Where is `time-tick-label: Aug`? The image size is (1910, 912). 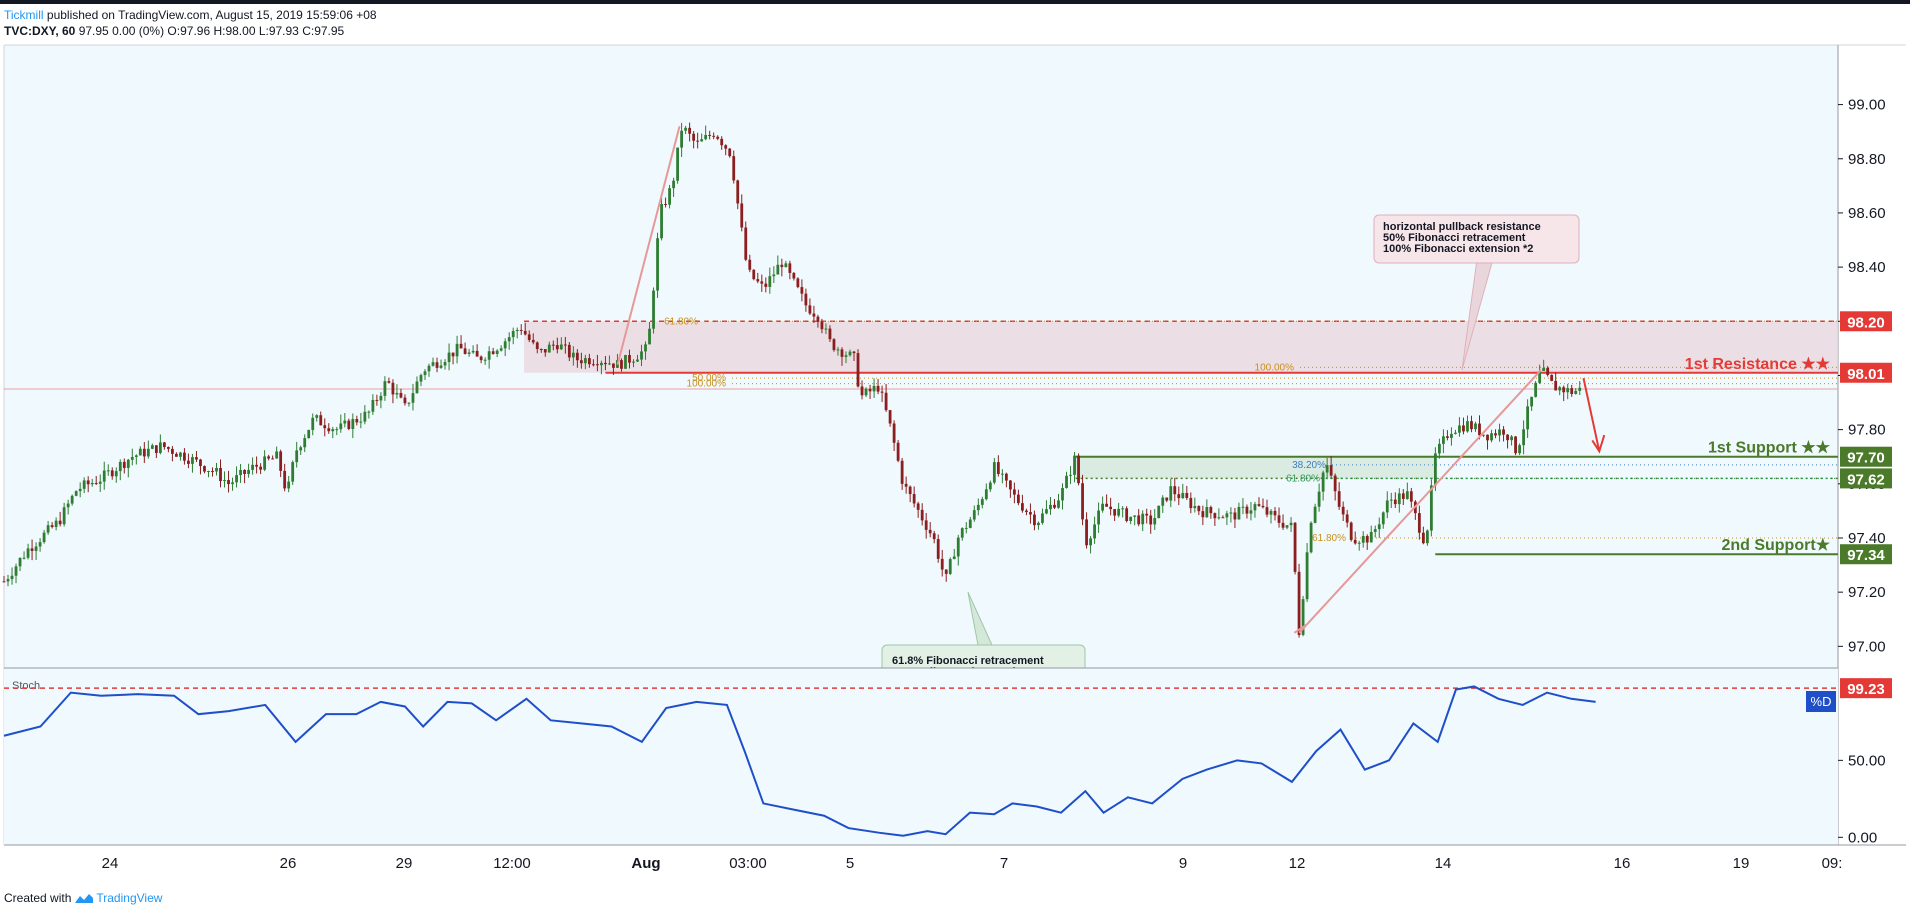
time-tick-label: Aug is located at coordinates (645, 863).